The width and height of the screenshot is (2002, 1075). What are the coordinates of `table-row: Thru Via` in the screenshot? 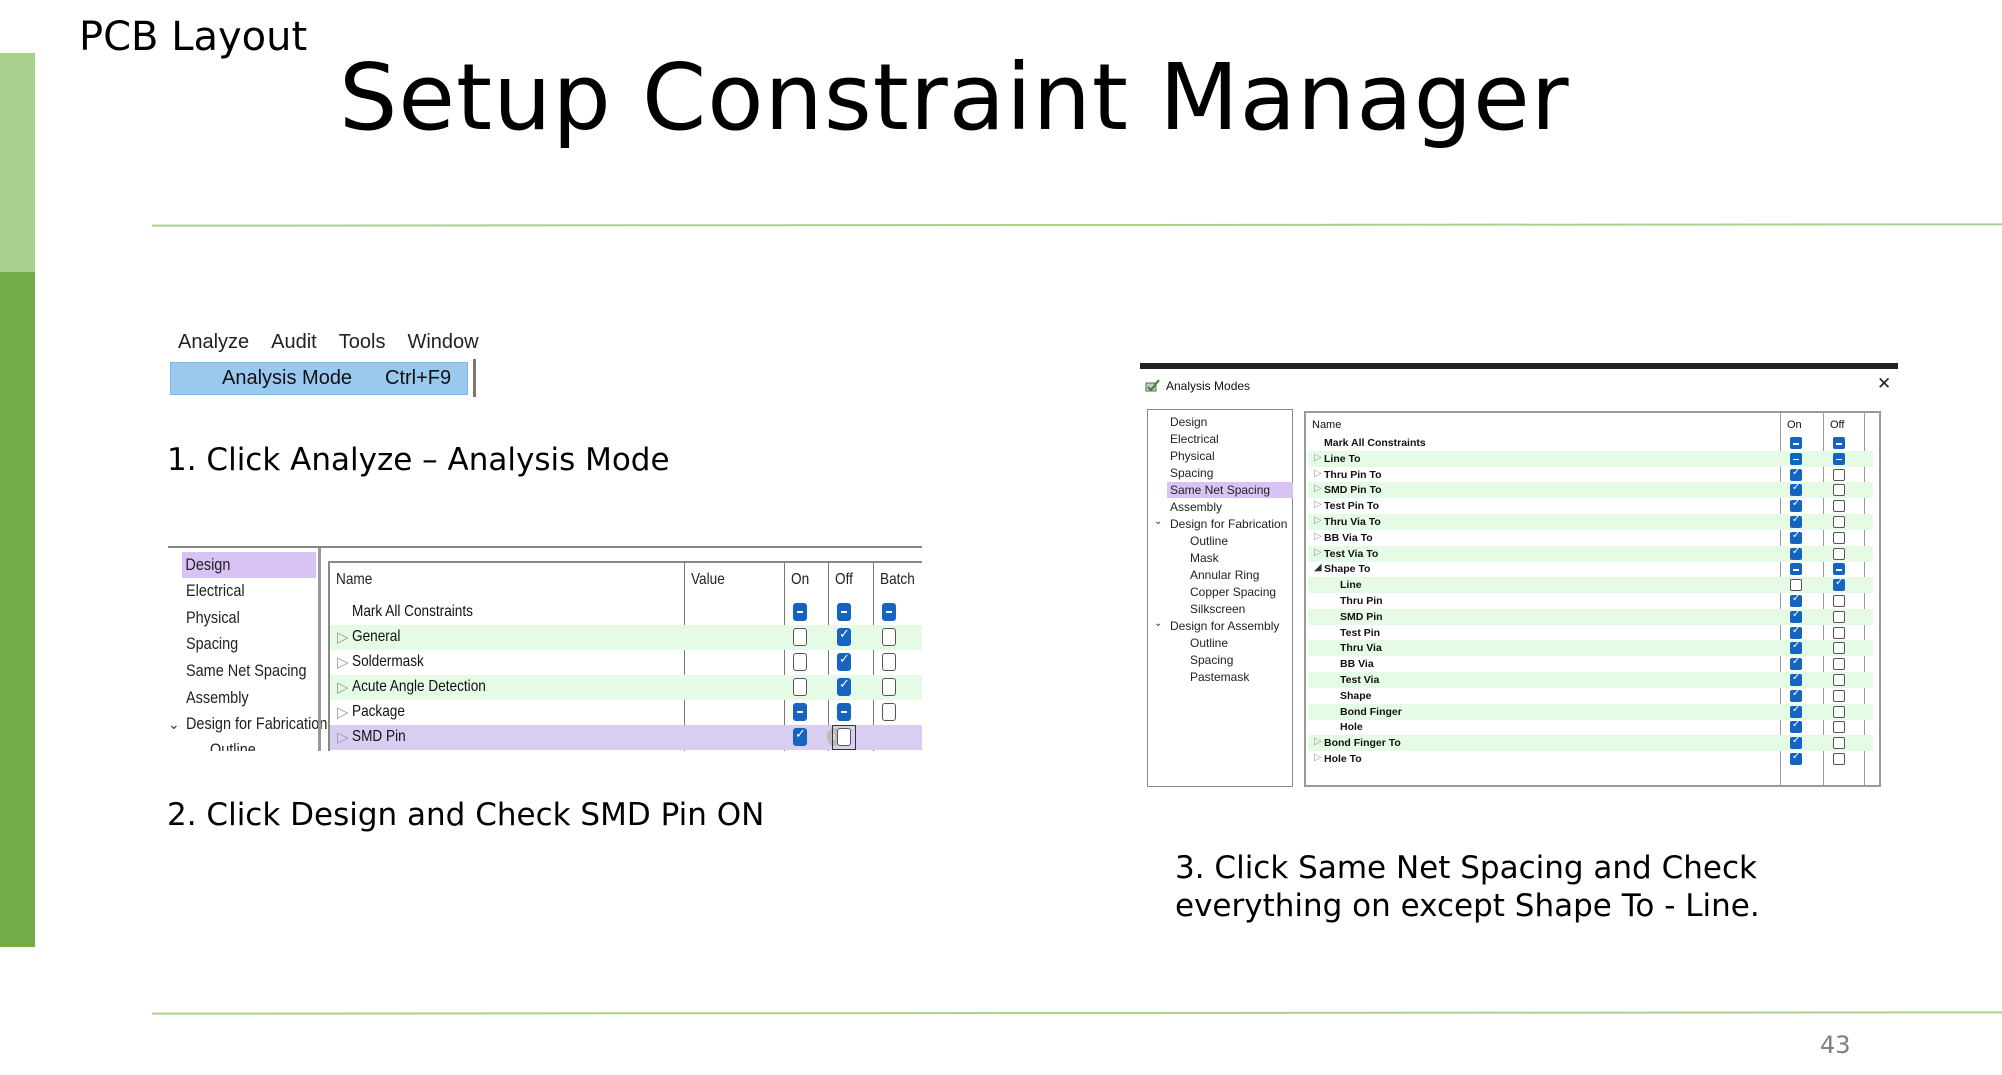 It's located at (1590, 648).